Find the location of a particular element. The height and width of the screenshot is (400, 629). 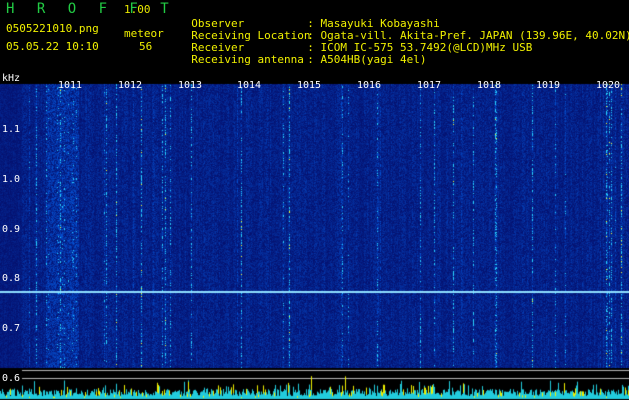

mode-label: meteor is located at coordinates (144, 33).